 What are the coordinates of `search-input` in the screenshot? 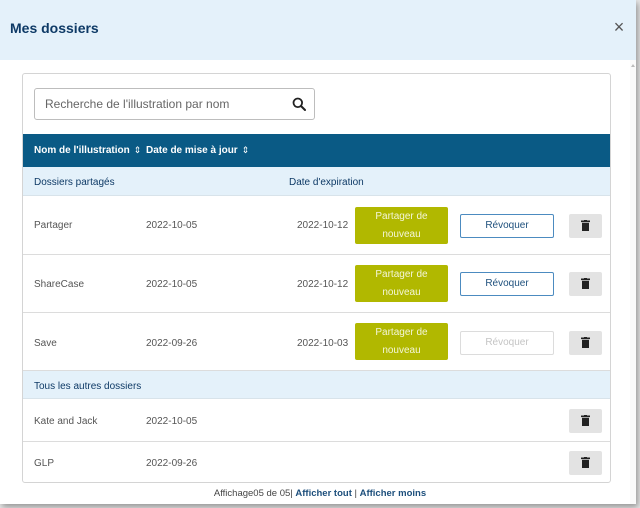 It's located at (165, 104).